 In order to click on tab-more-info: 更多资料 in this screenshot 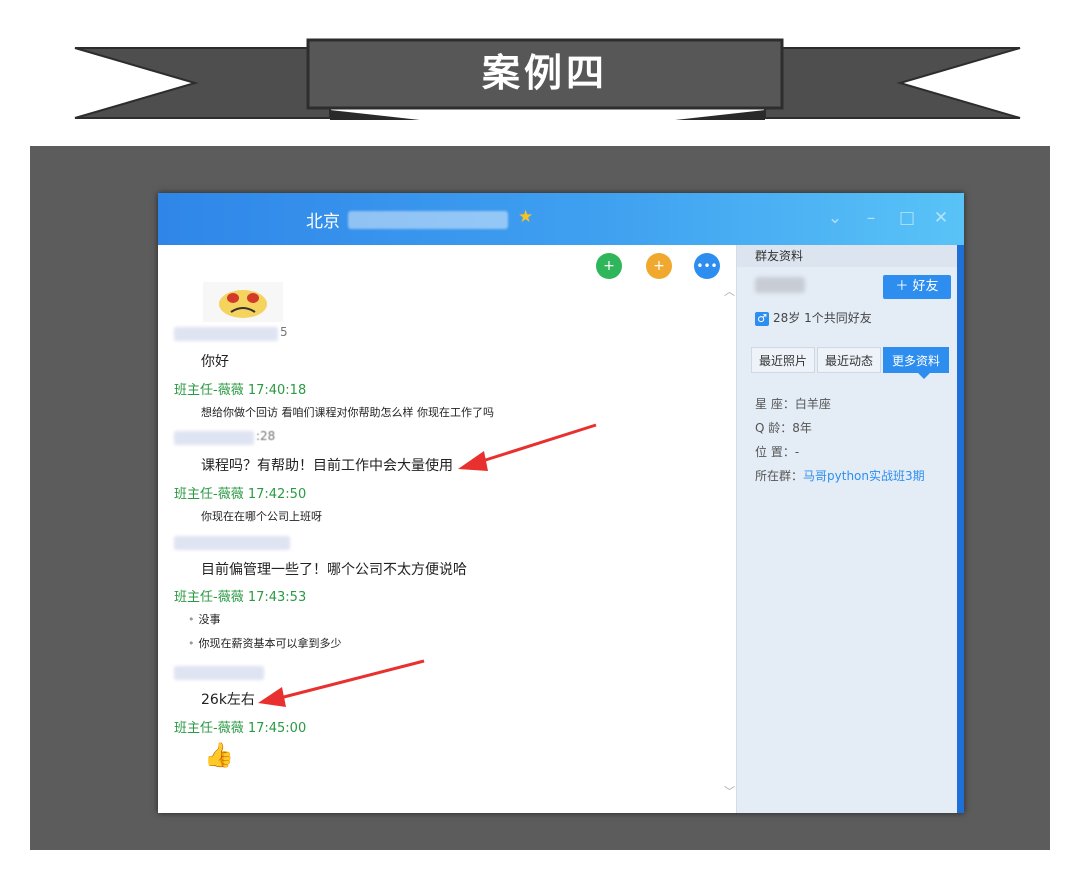, I will do `click(916, 360)`.